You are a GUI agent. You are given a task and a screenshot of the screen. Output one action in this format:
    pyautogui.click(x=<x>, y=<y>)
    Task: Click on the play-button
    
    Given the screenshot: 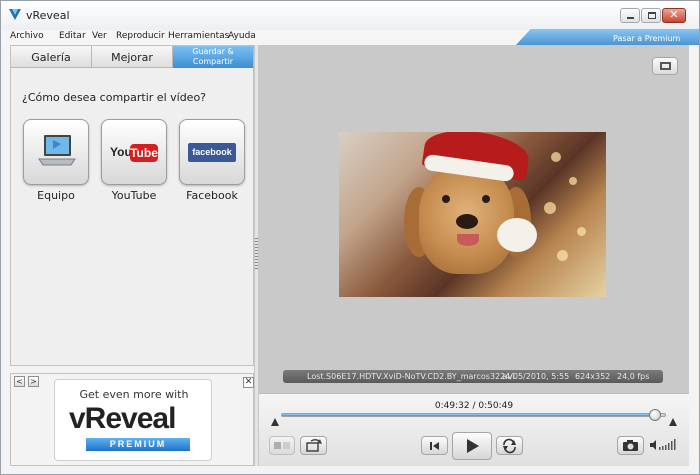 What is the action you would take?
    pyautogui.click(x=472, y=446)
    